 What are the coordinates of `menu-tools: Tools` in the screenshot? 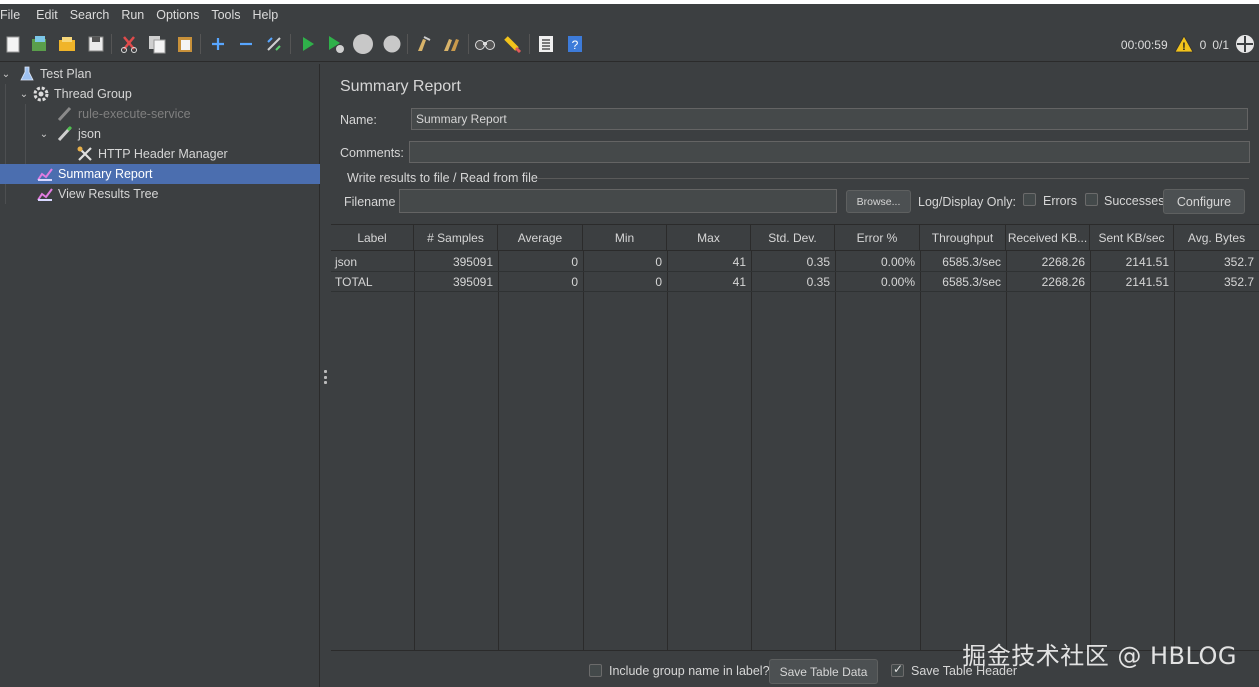 It's located at (229, 15).